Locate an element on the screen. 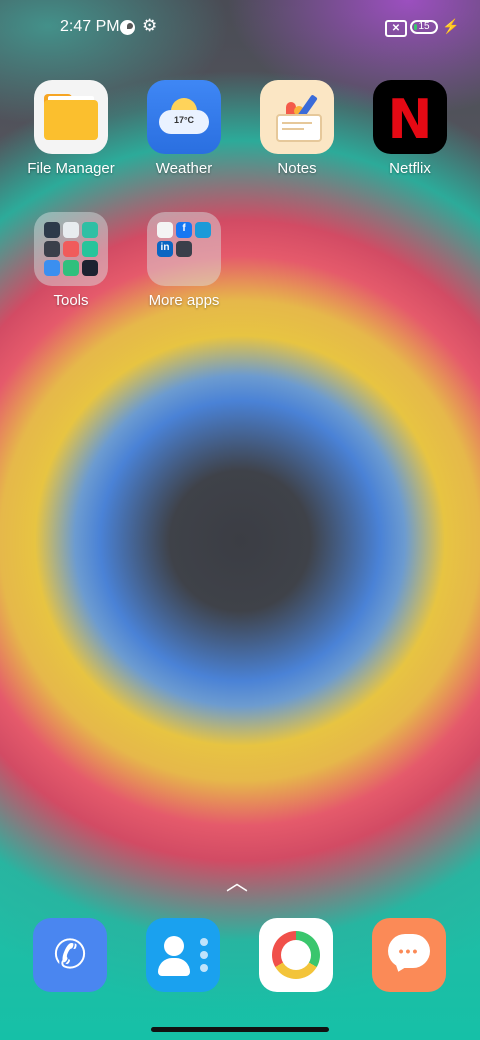 The height and width of the screenshot is (1040, 480). app-label-file-manager: File Manager is located at coordinates (71, 168).